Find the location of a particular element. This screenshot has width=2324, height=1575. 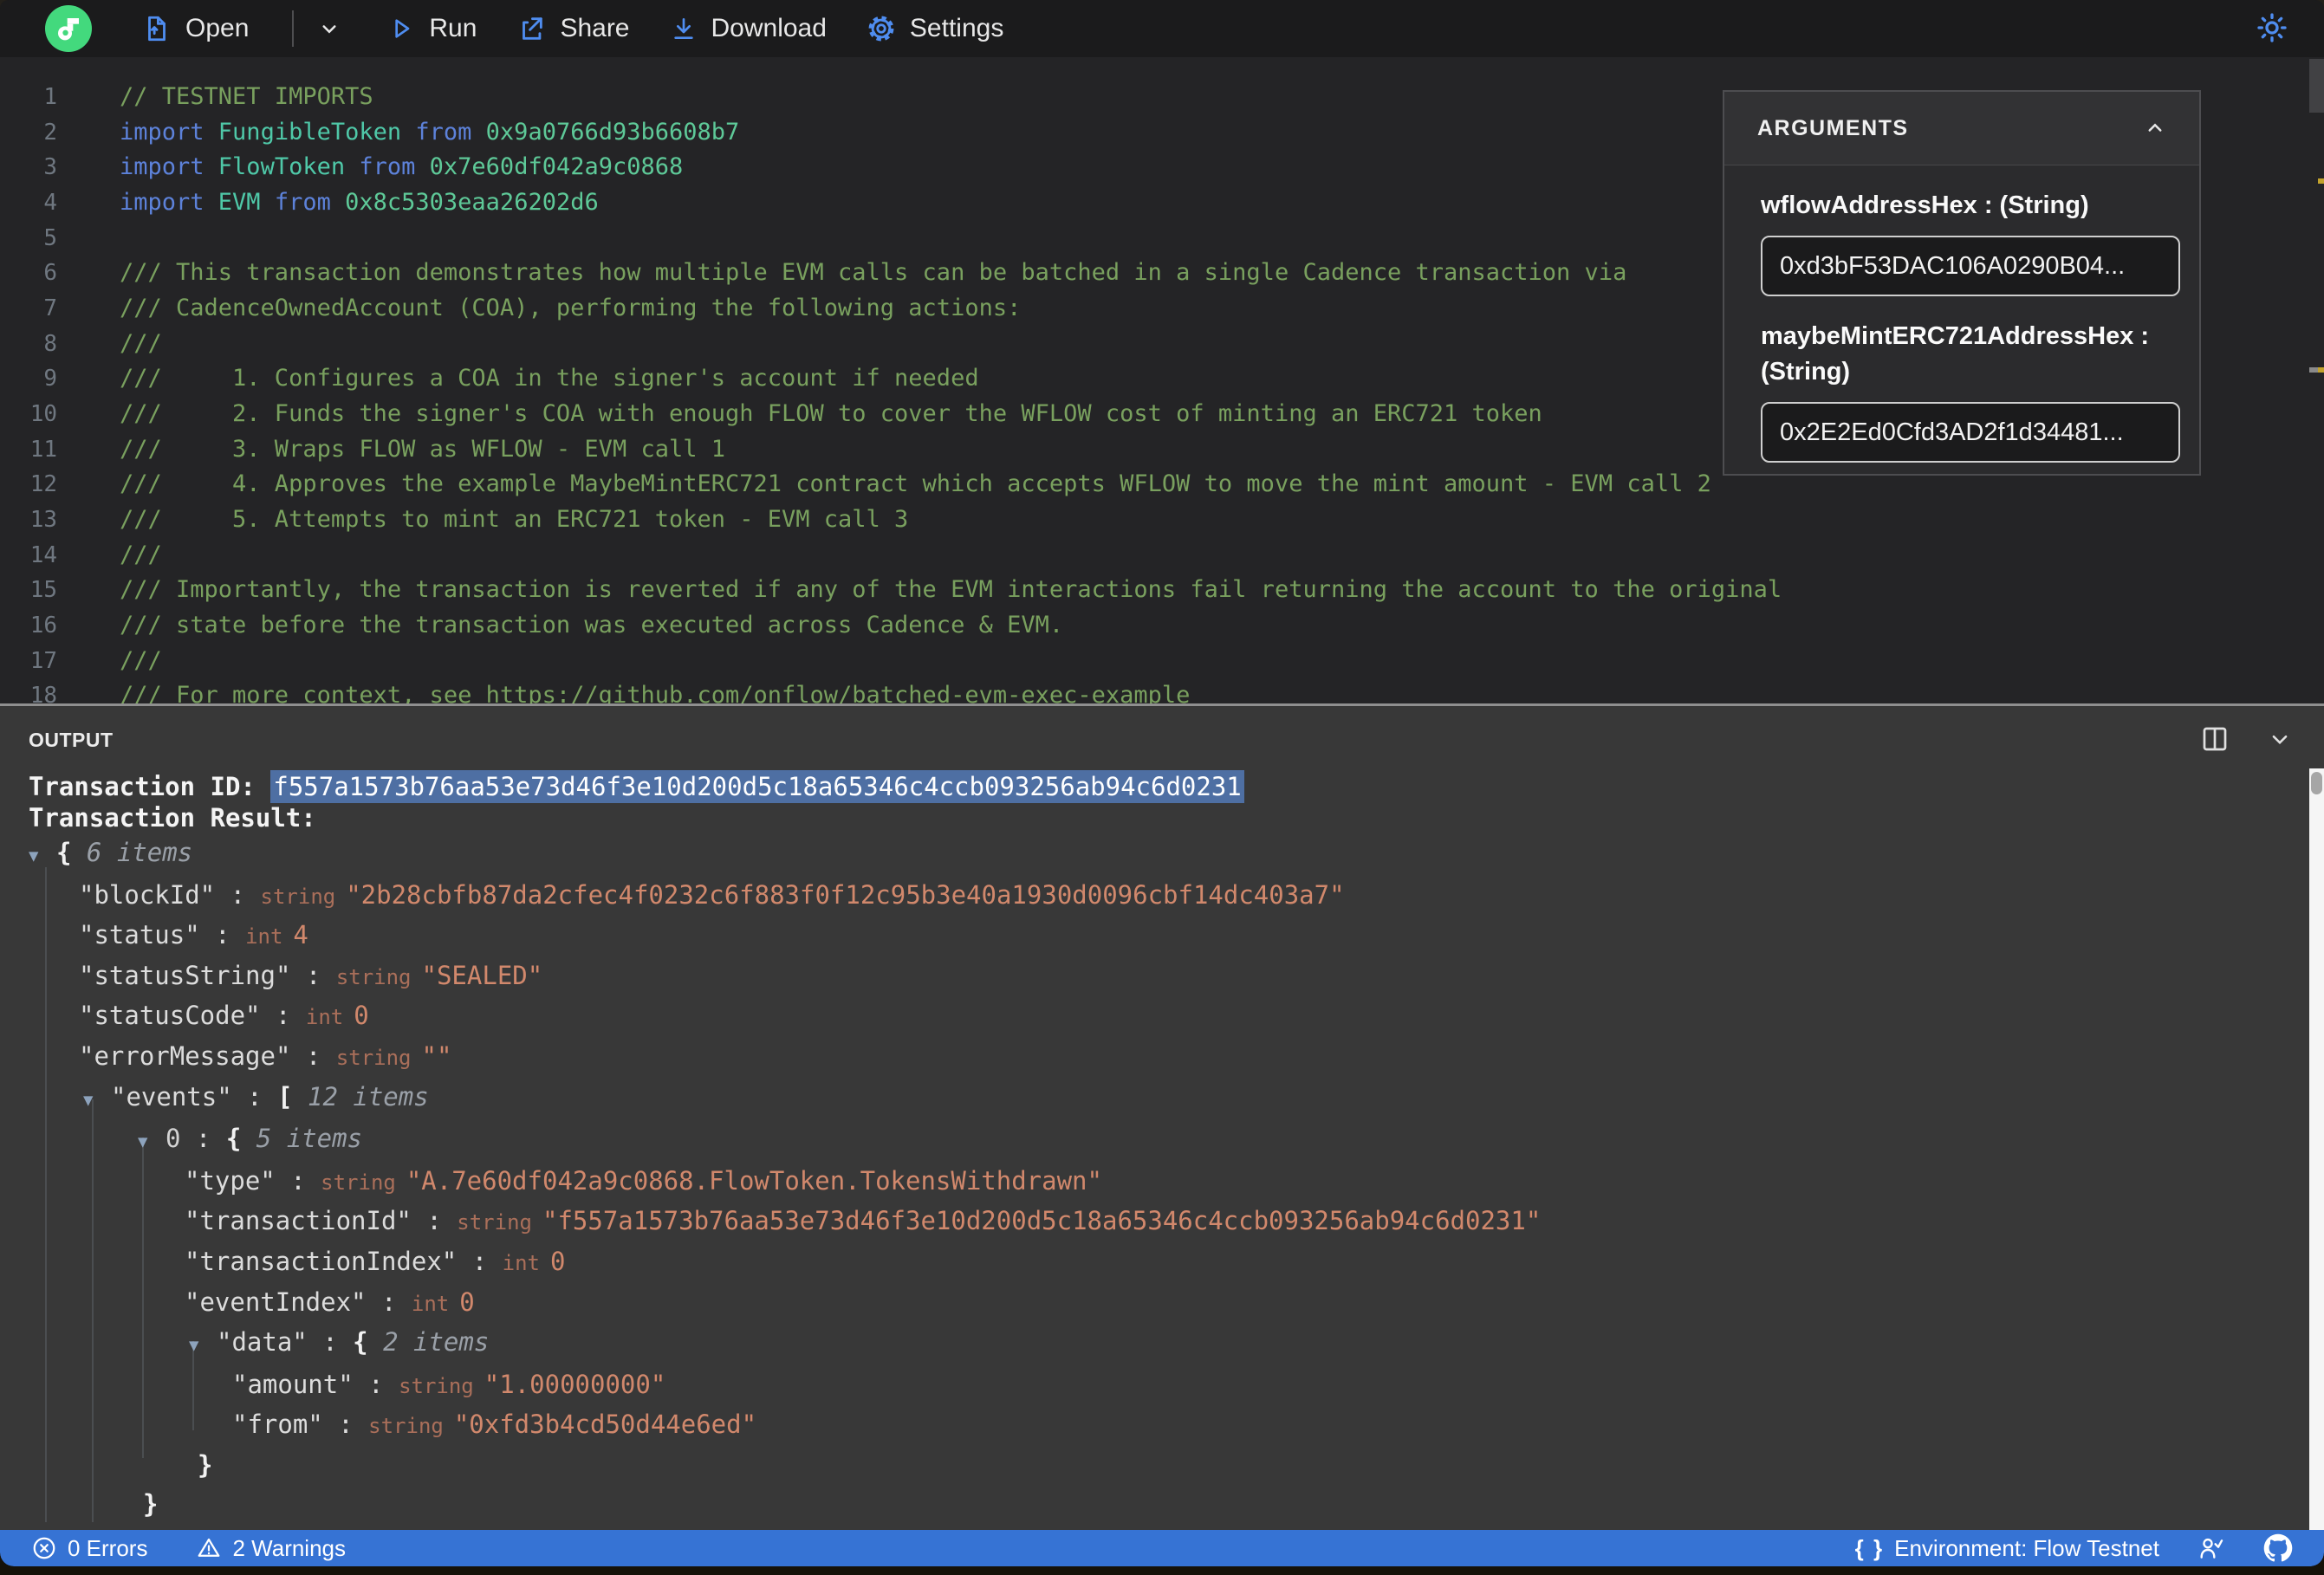

flow-logo-glyph is located at coordinates (68, 29).